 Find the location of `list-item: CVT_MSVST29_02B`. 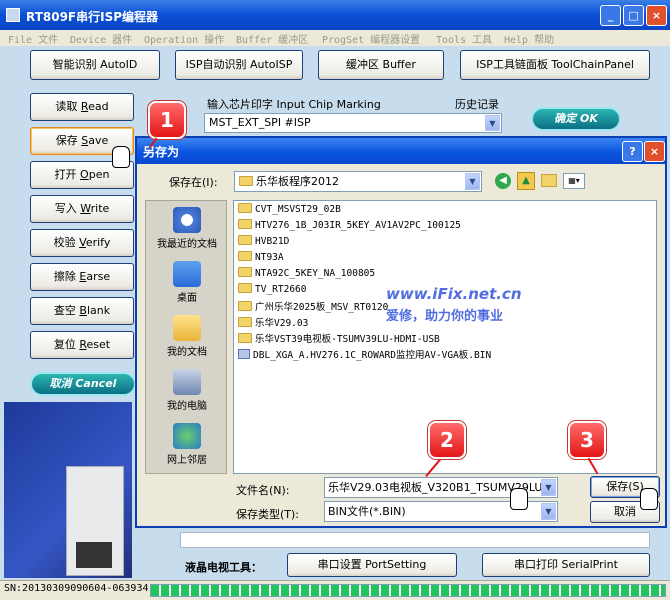

list-item: CVT_MSVST29_02B is located at coordinates (289, 210).